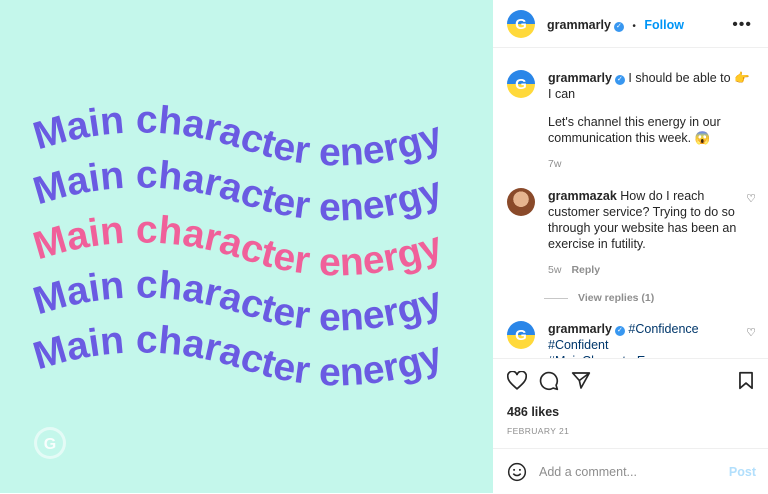 The image size is (768, 494). I want to click on comment-time: 5w, so click(555, 270).